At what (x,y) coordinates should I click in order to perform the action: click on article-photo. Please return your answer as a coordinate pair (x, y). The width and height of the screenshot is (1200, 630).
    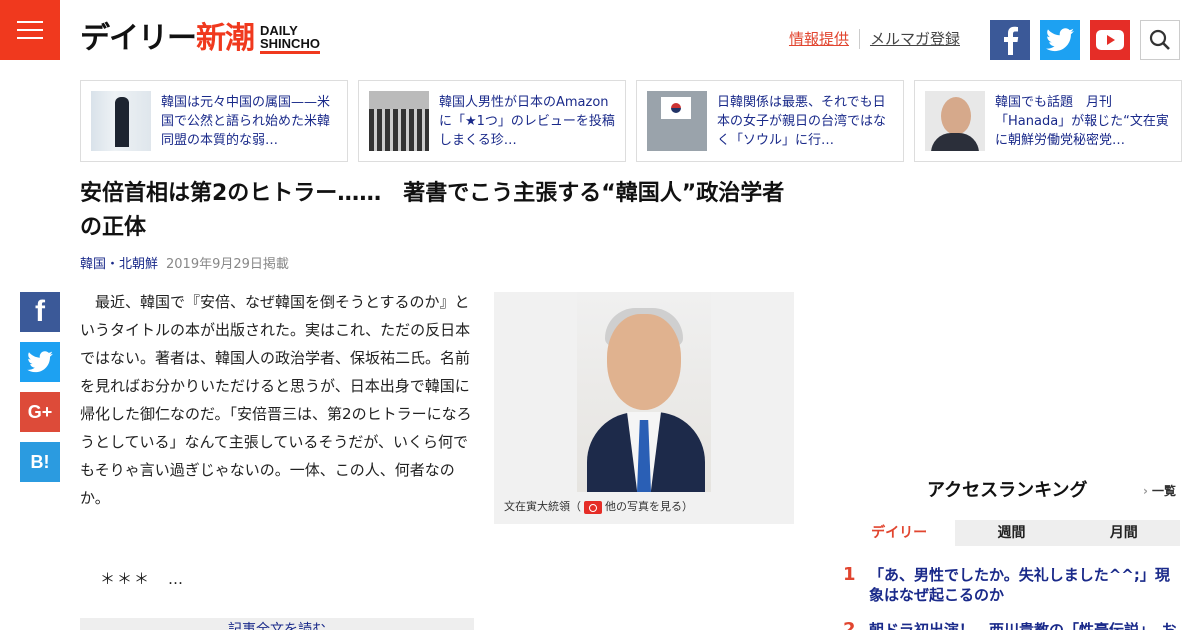
    Looking at the image, I should click on (644, 392).